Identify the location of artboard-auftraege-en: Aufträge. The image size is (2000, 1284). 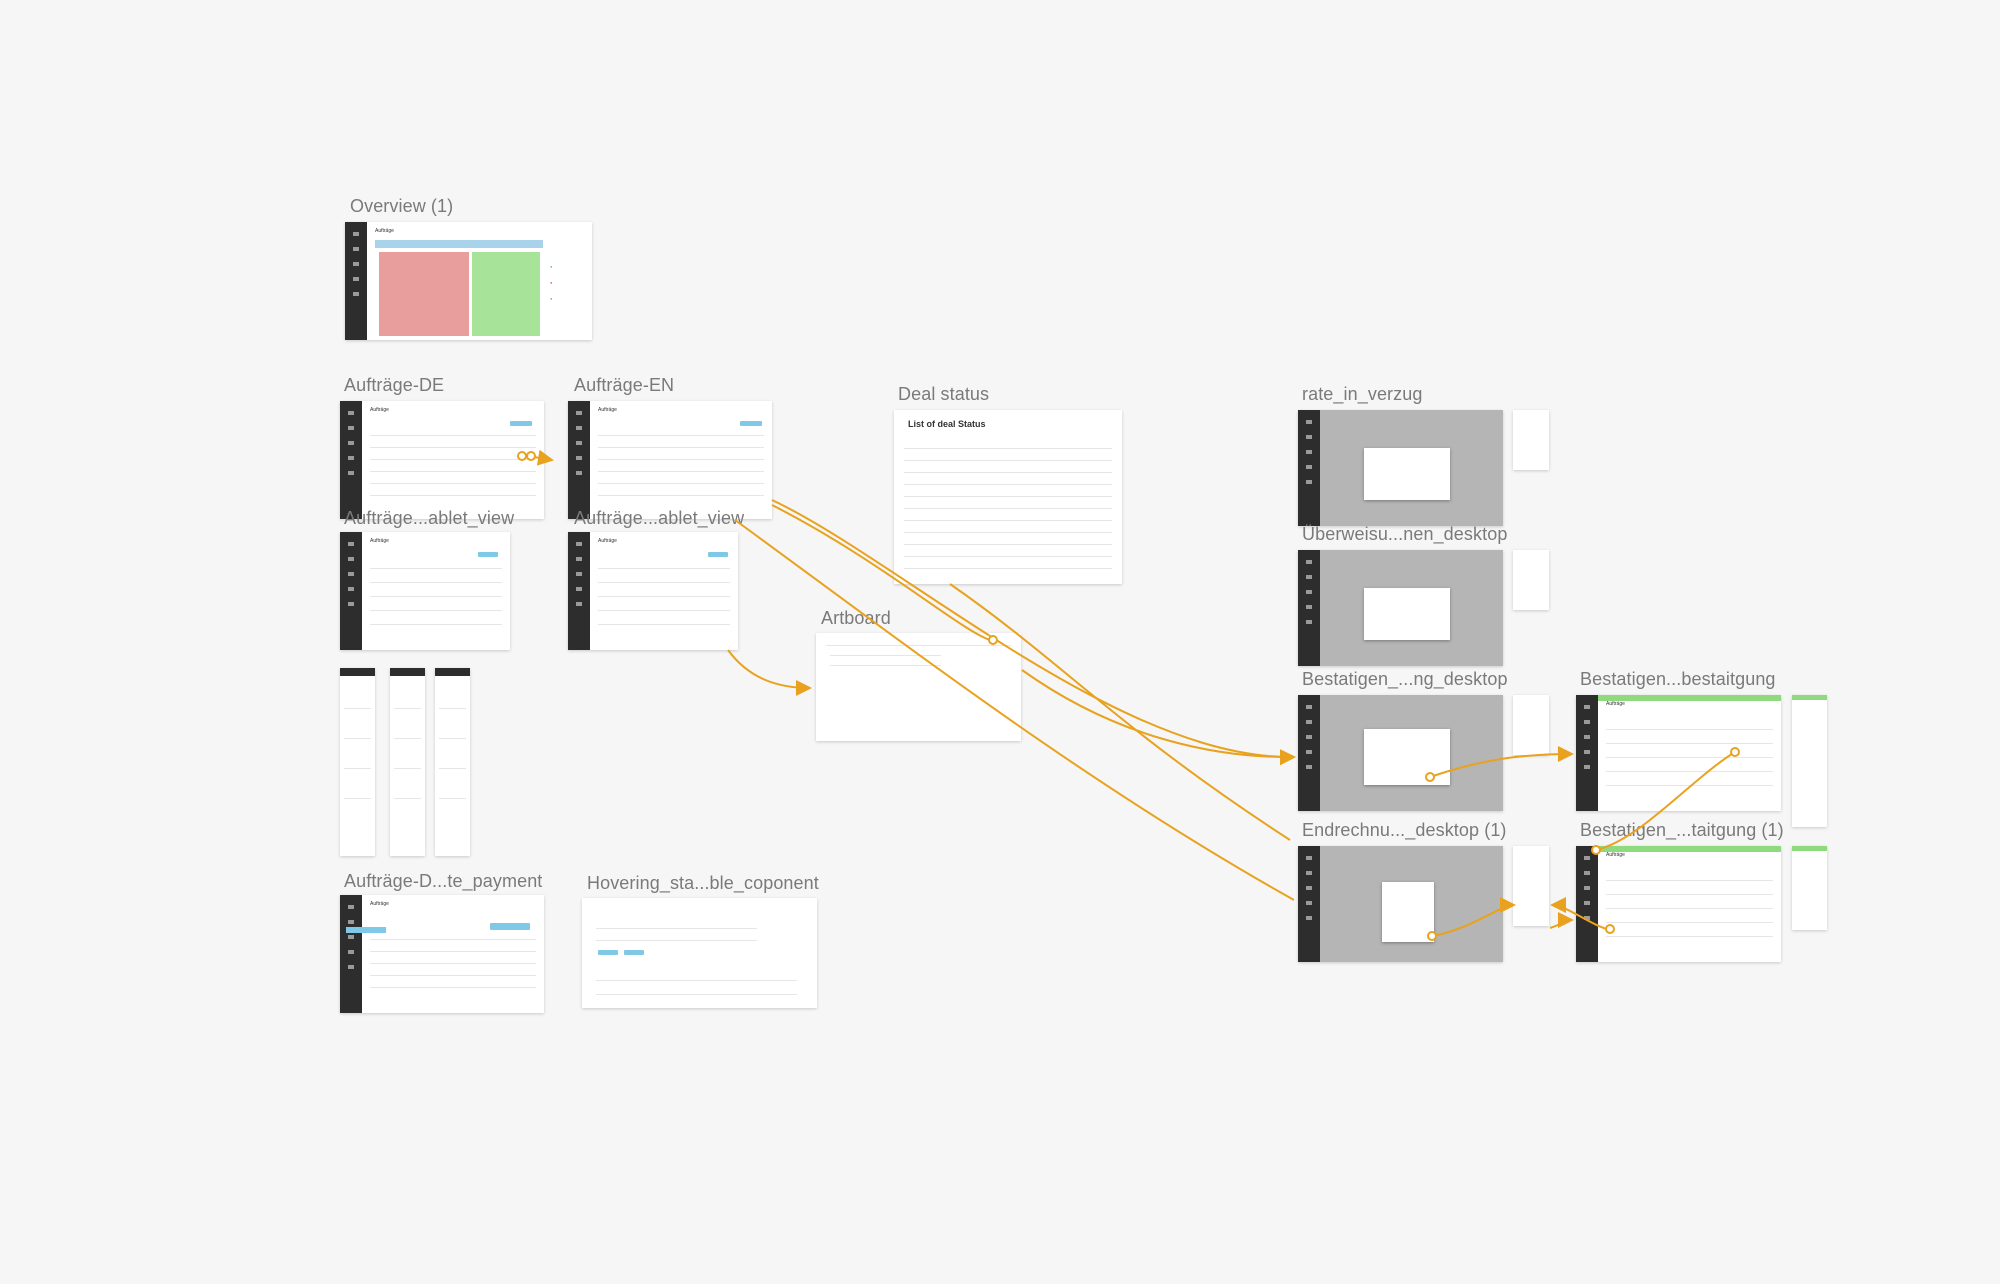
(670, 460).